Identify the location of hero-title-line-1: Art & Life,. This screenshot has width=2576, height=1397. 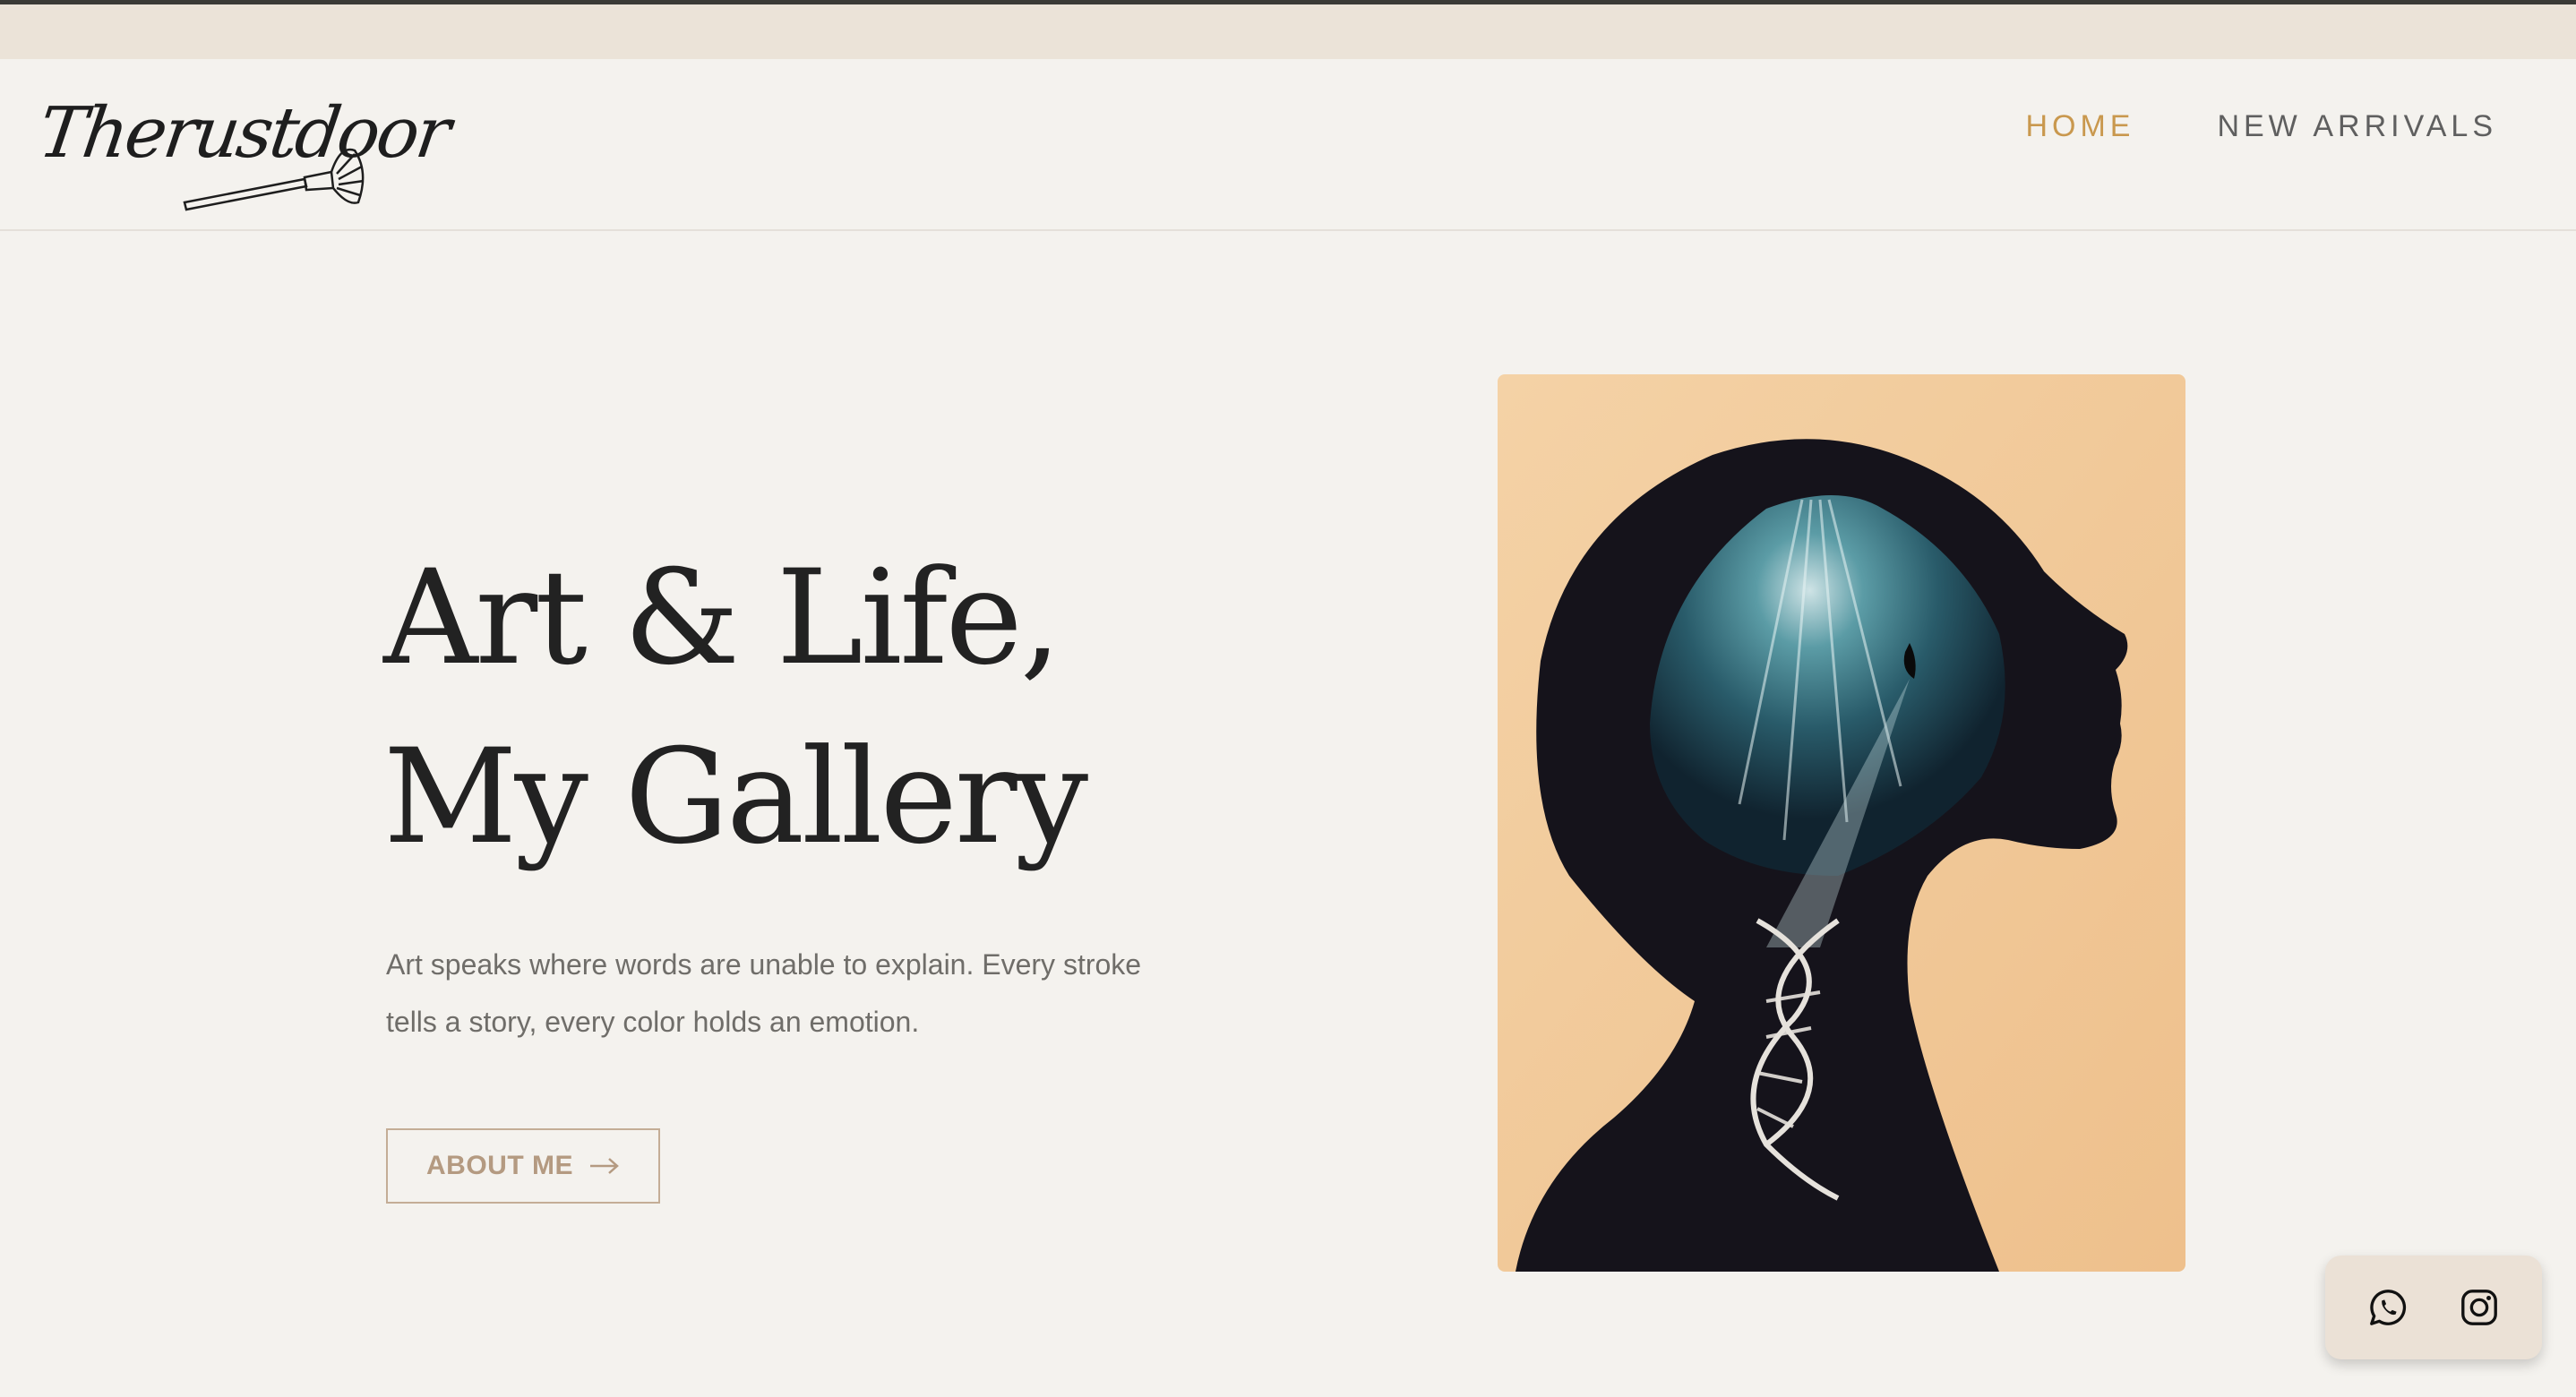
(722, 618).